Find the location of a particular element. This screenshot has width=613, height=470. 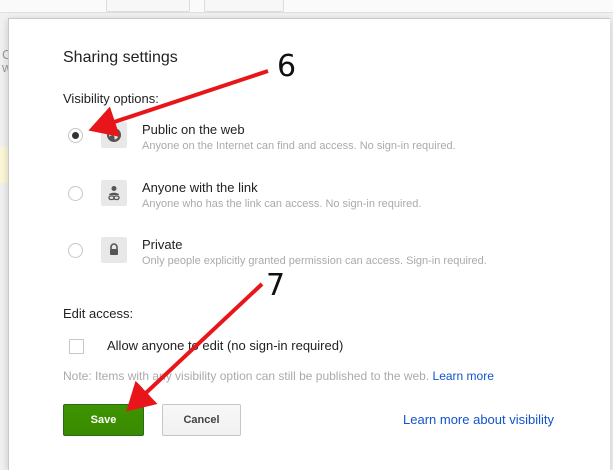

arrow-to-public-option is located at coordinates (178, 103).